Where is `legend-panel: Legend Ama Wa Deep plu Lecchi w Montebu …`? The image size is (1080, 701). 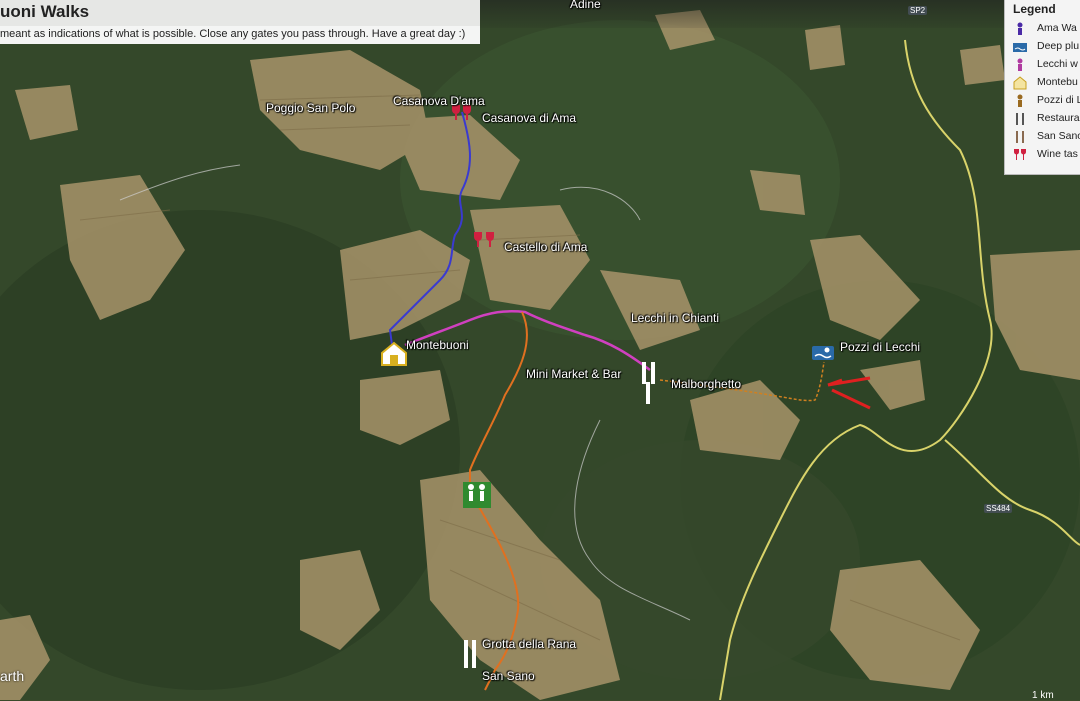 legend-panel: Legend Ama Wa Deep plu Lecchi w Montebu … is located at coordinates (1042, 87).